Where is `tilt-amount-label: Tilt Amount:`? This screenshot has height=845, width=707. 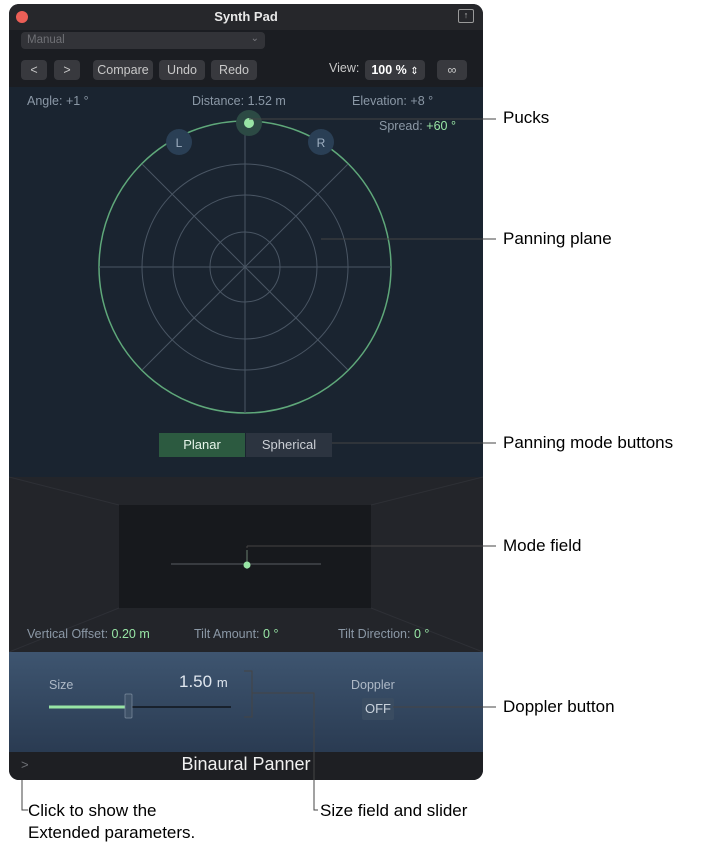
tilt-amount-label: Tilt Amount: is located at coordinates (227, 634).